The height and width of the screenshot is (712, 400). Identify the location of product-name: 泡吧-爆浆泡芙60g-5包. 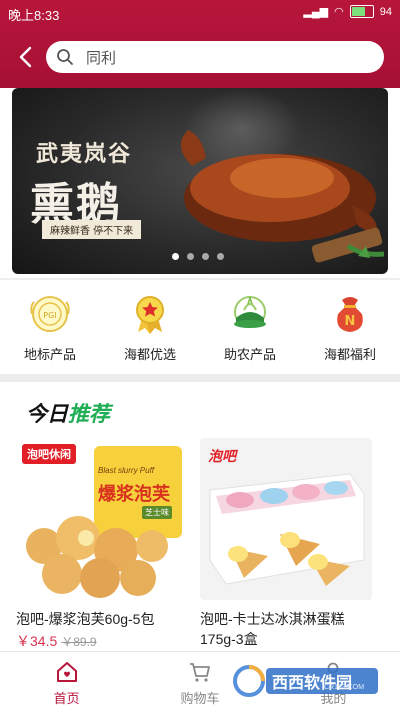
(85, 619).